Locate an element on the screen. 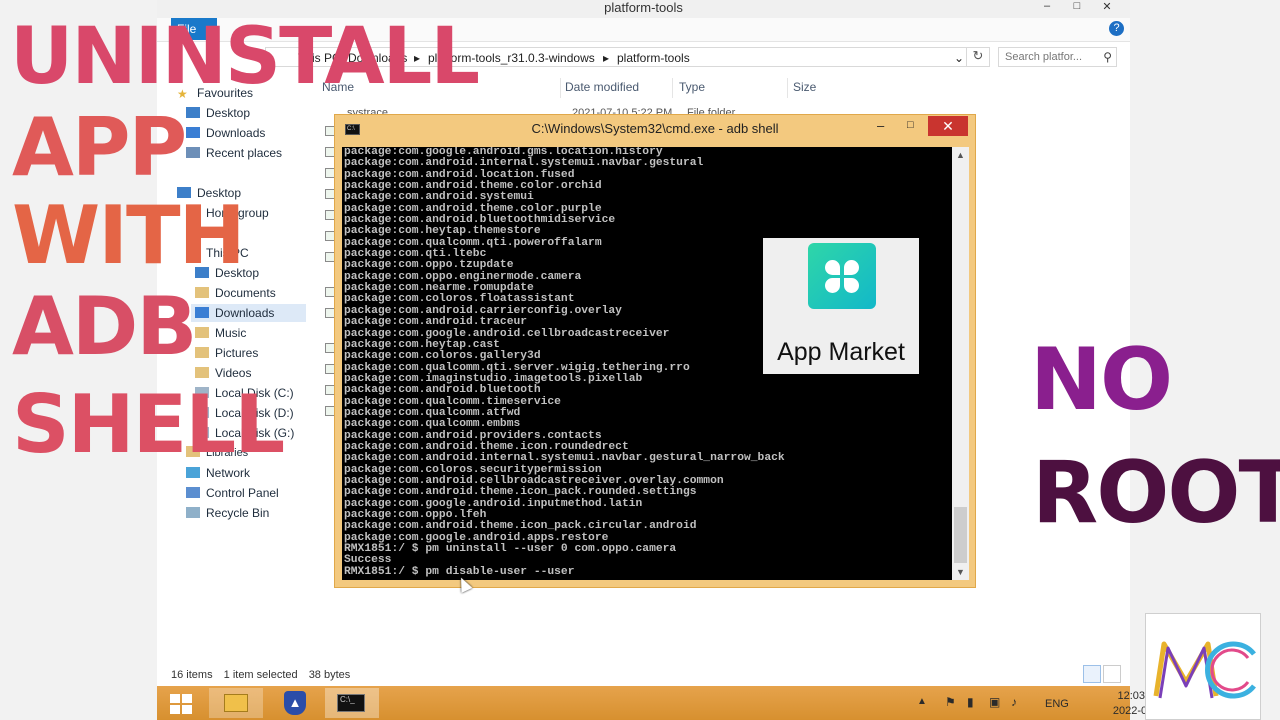 This screenshot has height=720, width=1280. scroll-down-icon: ▼ is located at coordinates (960, 572).